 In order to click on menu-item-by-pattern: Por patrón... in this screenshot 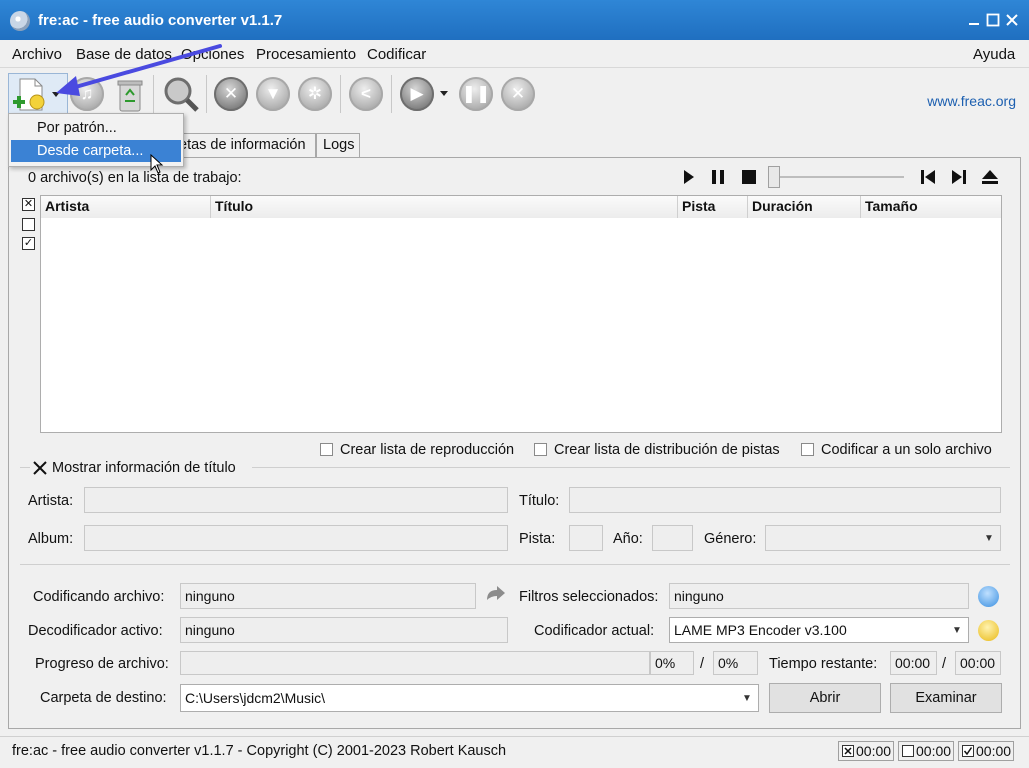, I will do `click(96, 128)`.